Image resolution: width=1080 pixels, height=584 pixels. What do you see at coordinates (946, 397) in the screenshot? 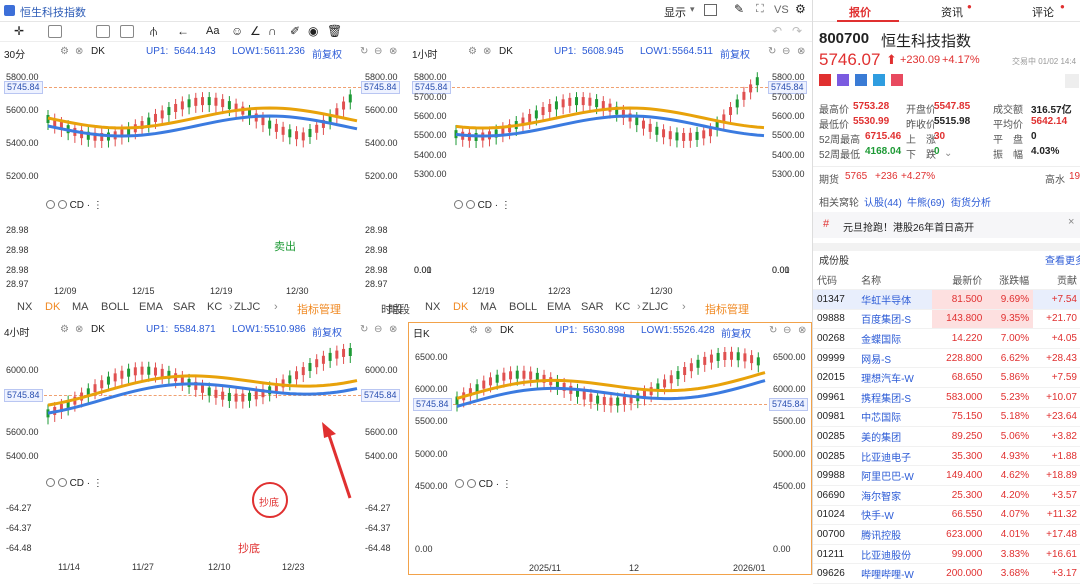
I see `table-row: 09961 携程集团-S 583.000 5.23% +10.07` at bounding box center [946, 397].